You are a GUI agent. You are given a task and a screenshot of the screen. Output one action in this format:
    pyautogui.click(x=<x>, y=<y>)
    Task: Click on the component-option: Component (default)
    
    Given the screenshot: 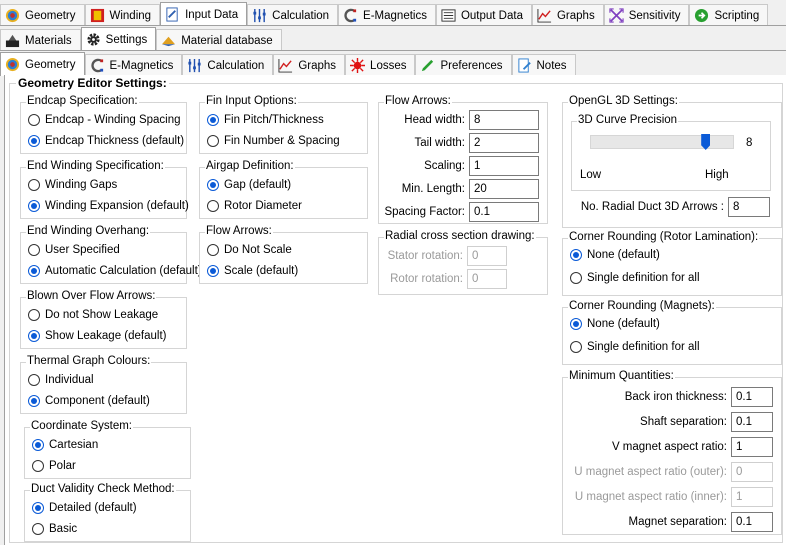 What is the action you would take?
    pyautogui.click(x=89, y=401)
    